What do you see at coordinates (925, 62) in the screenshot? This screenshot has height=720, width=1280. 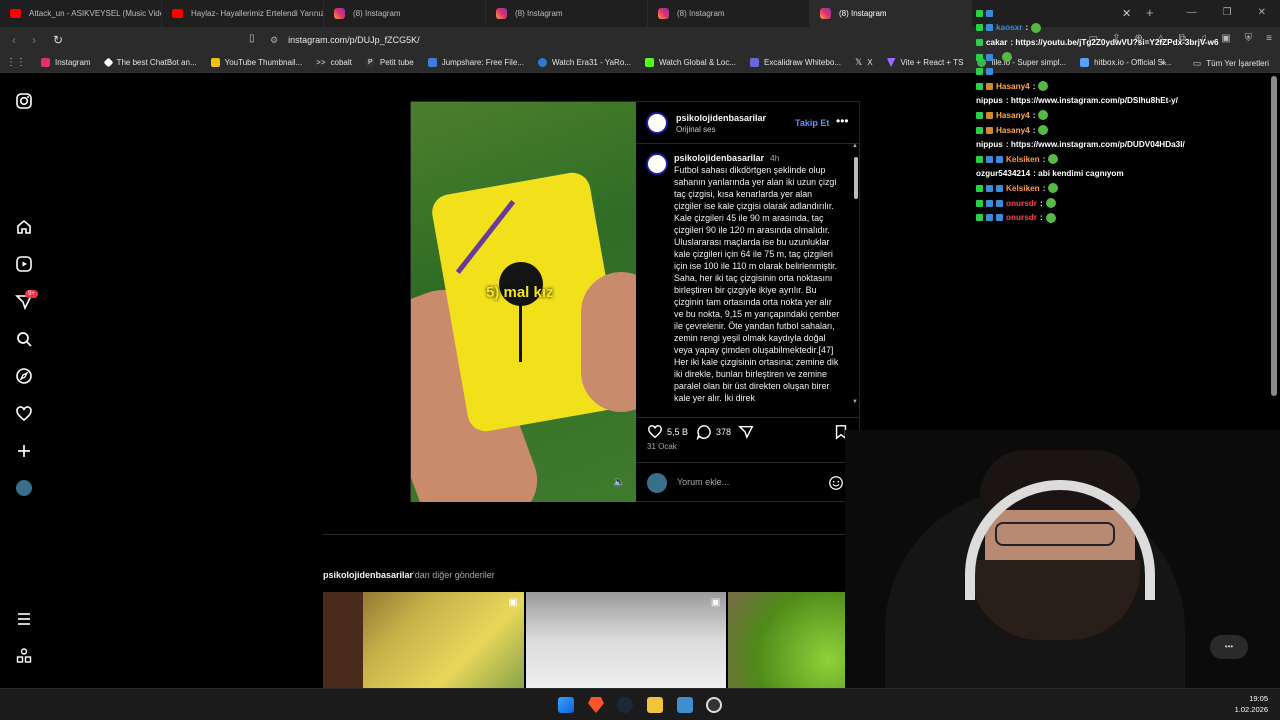 I see `bookmark-item: Vite + React + TS` at bounding box center [925, 62].